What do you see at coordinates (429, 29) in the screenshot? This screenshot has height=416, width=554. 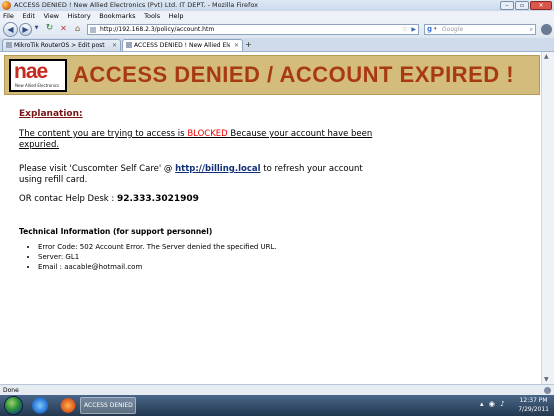 I see `google-engine-icon: g` at bounding box center [429, 29].